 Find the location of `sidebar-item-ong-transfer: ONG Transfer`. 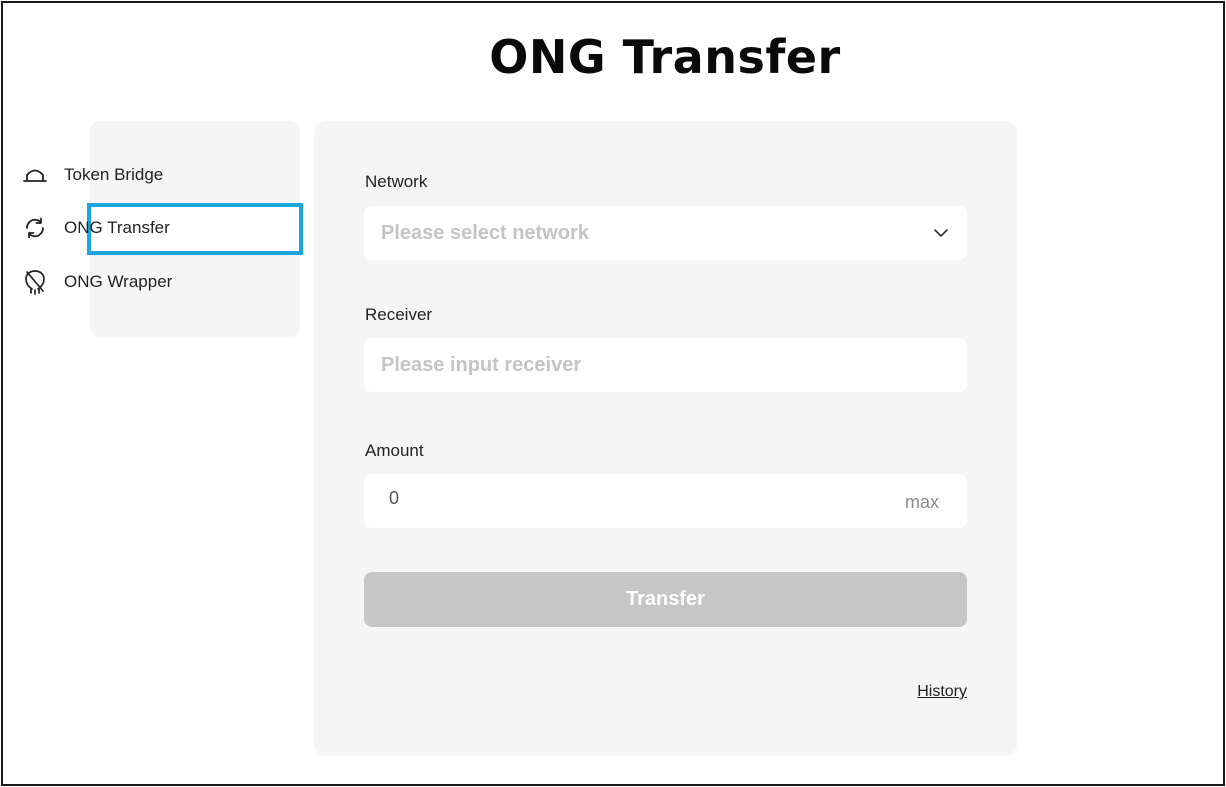

sidebar-item-ong-transfer: ONG Transfer is located at coordinates (105, 228).